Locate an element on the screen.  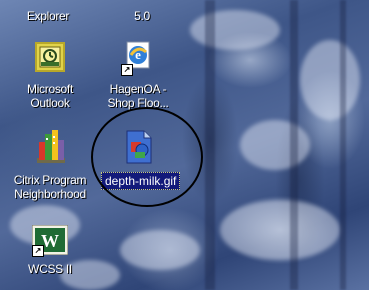
outlook-icon is located at coordinates (50, 57).